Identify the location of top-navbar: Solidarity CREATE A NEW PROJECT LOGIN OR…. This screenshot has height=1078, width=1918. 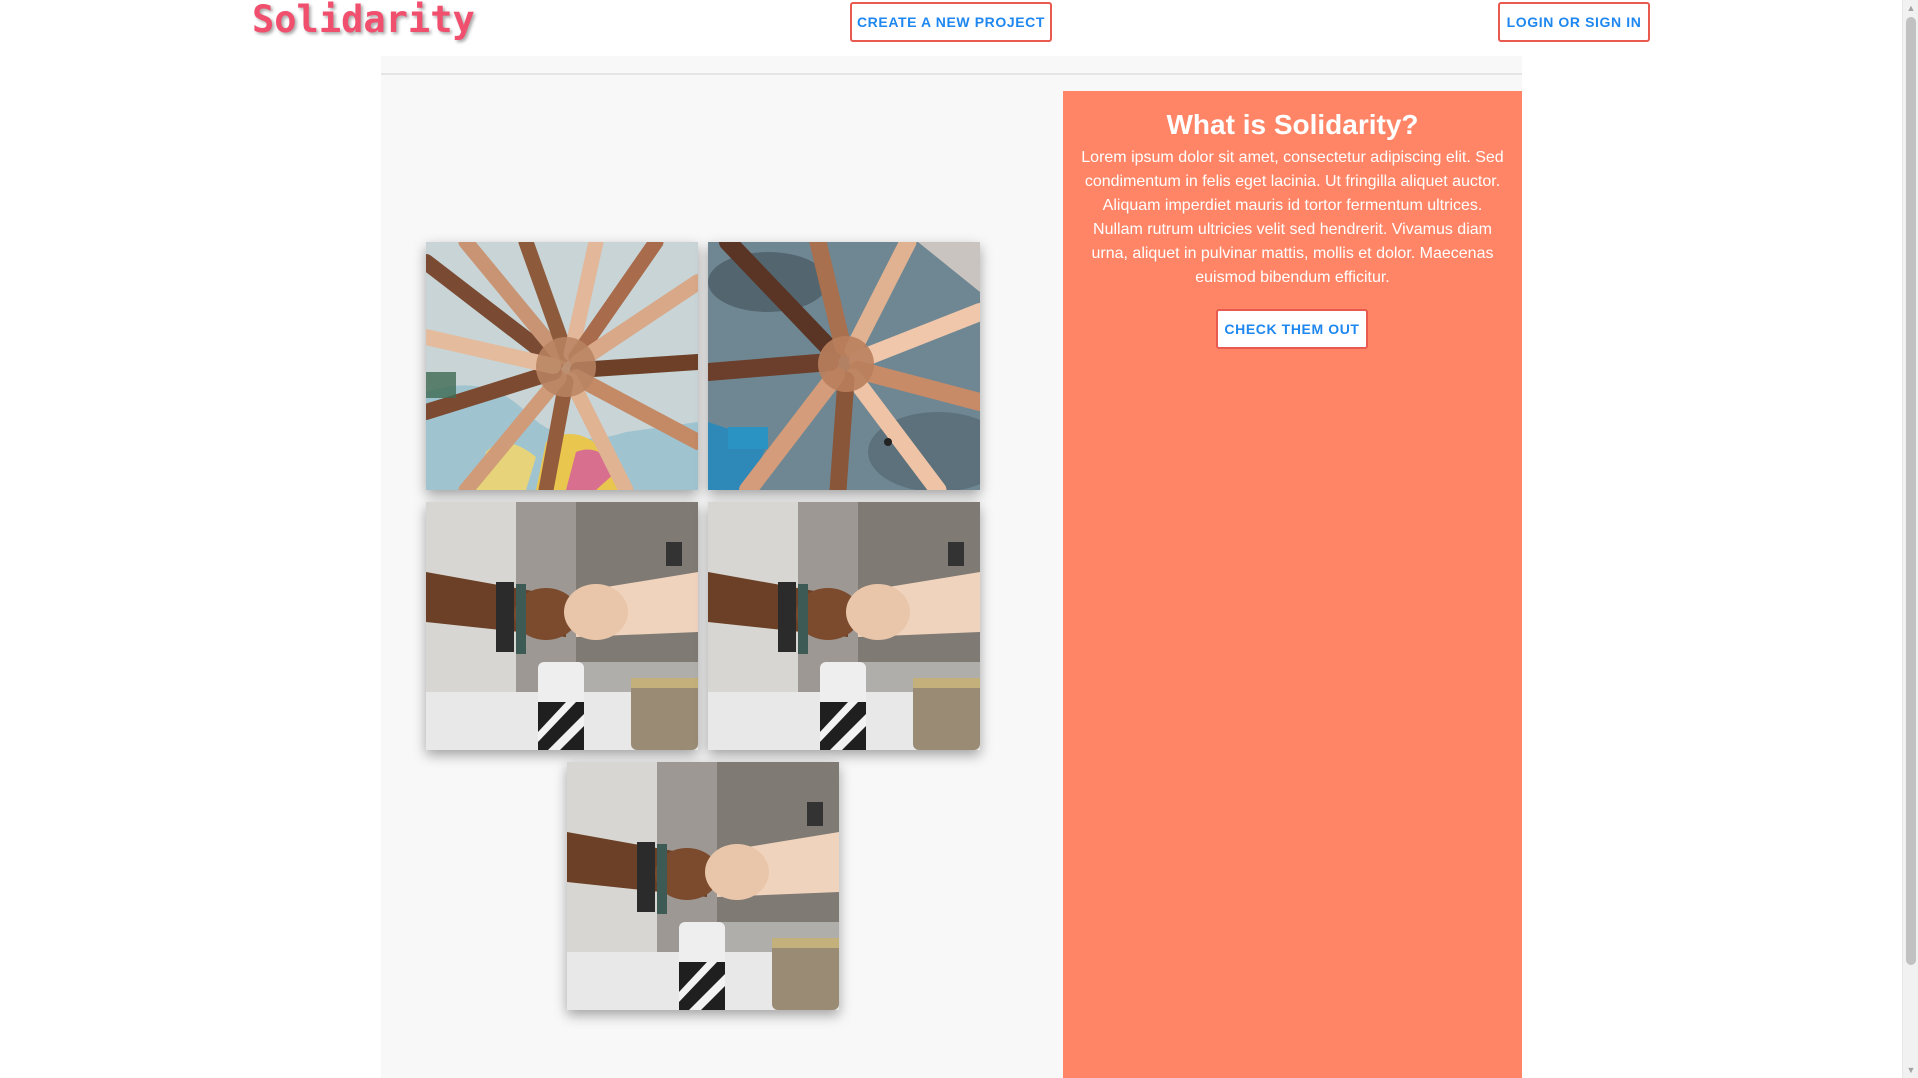
(951, 28).